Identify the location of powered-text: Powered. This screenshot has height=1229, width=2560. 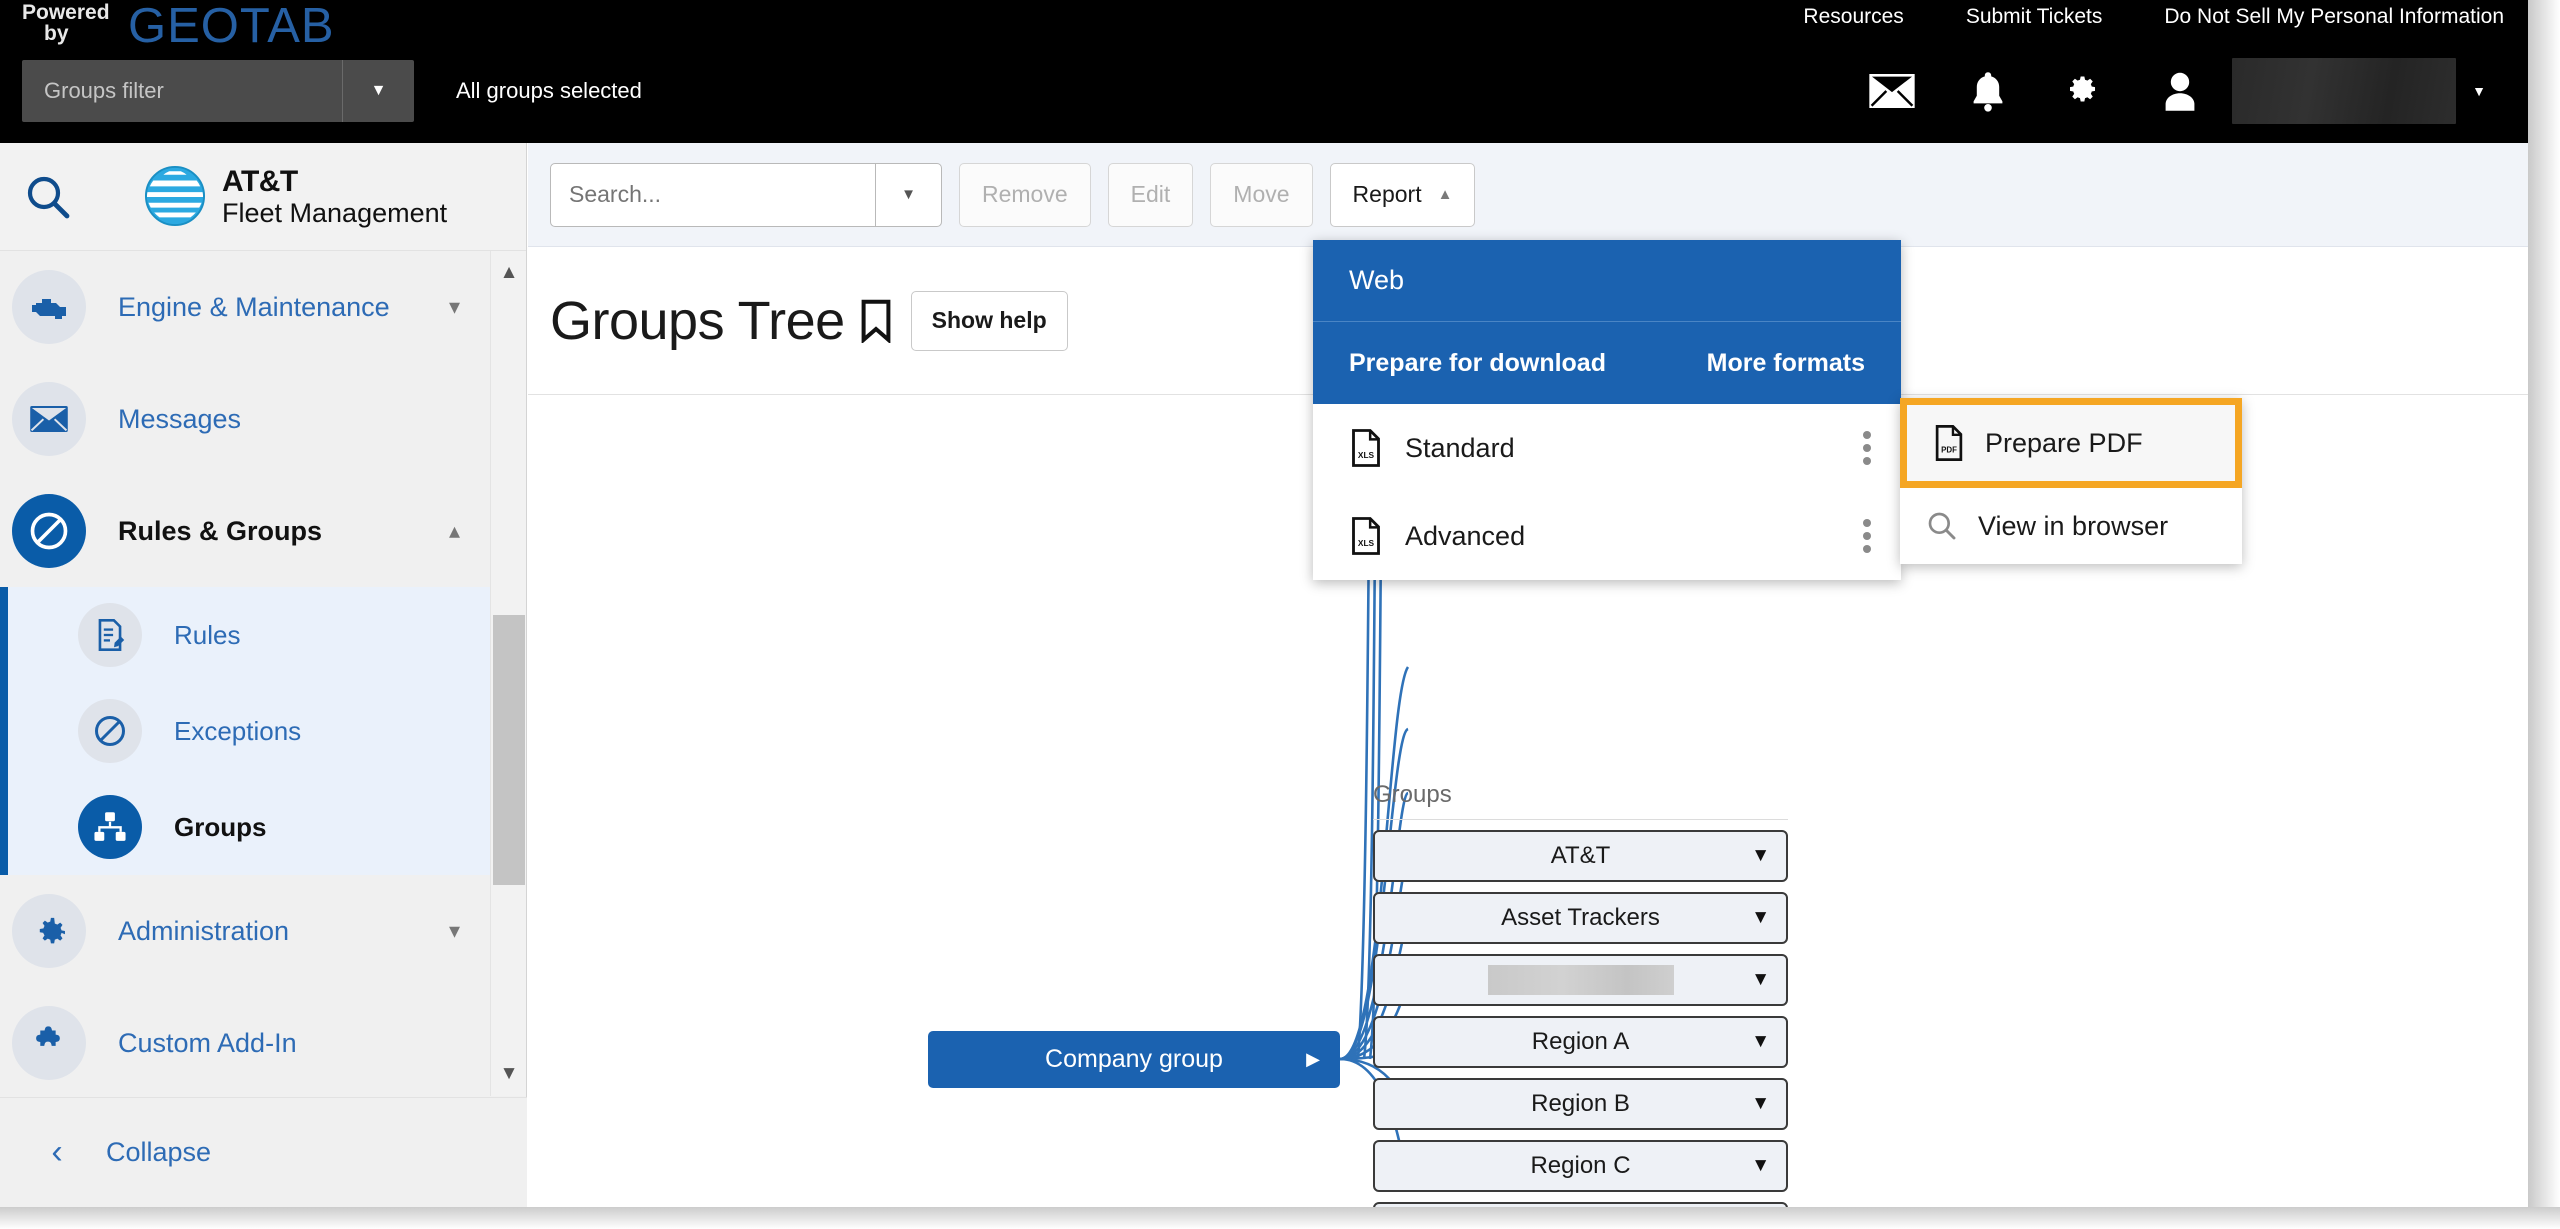
(66, 12).